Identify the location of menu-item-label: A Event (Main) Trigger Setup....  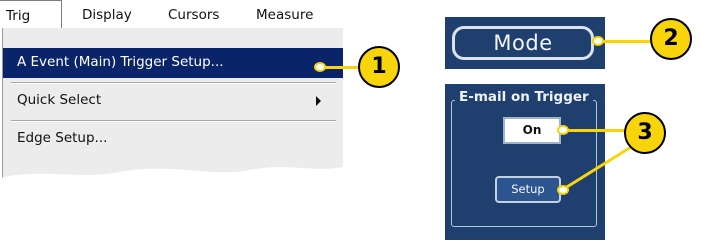
(120, 62).